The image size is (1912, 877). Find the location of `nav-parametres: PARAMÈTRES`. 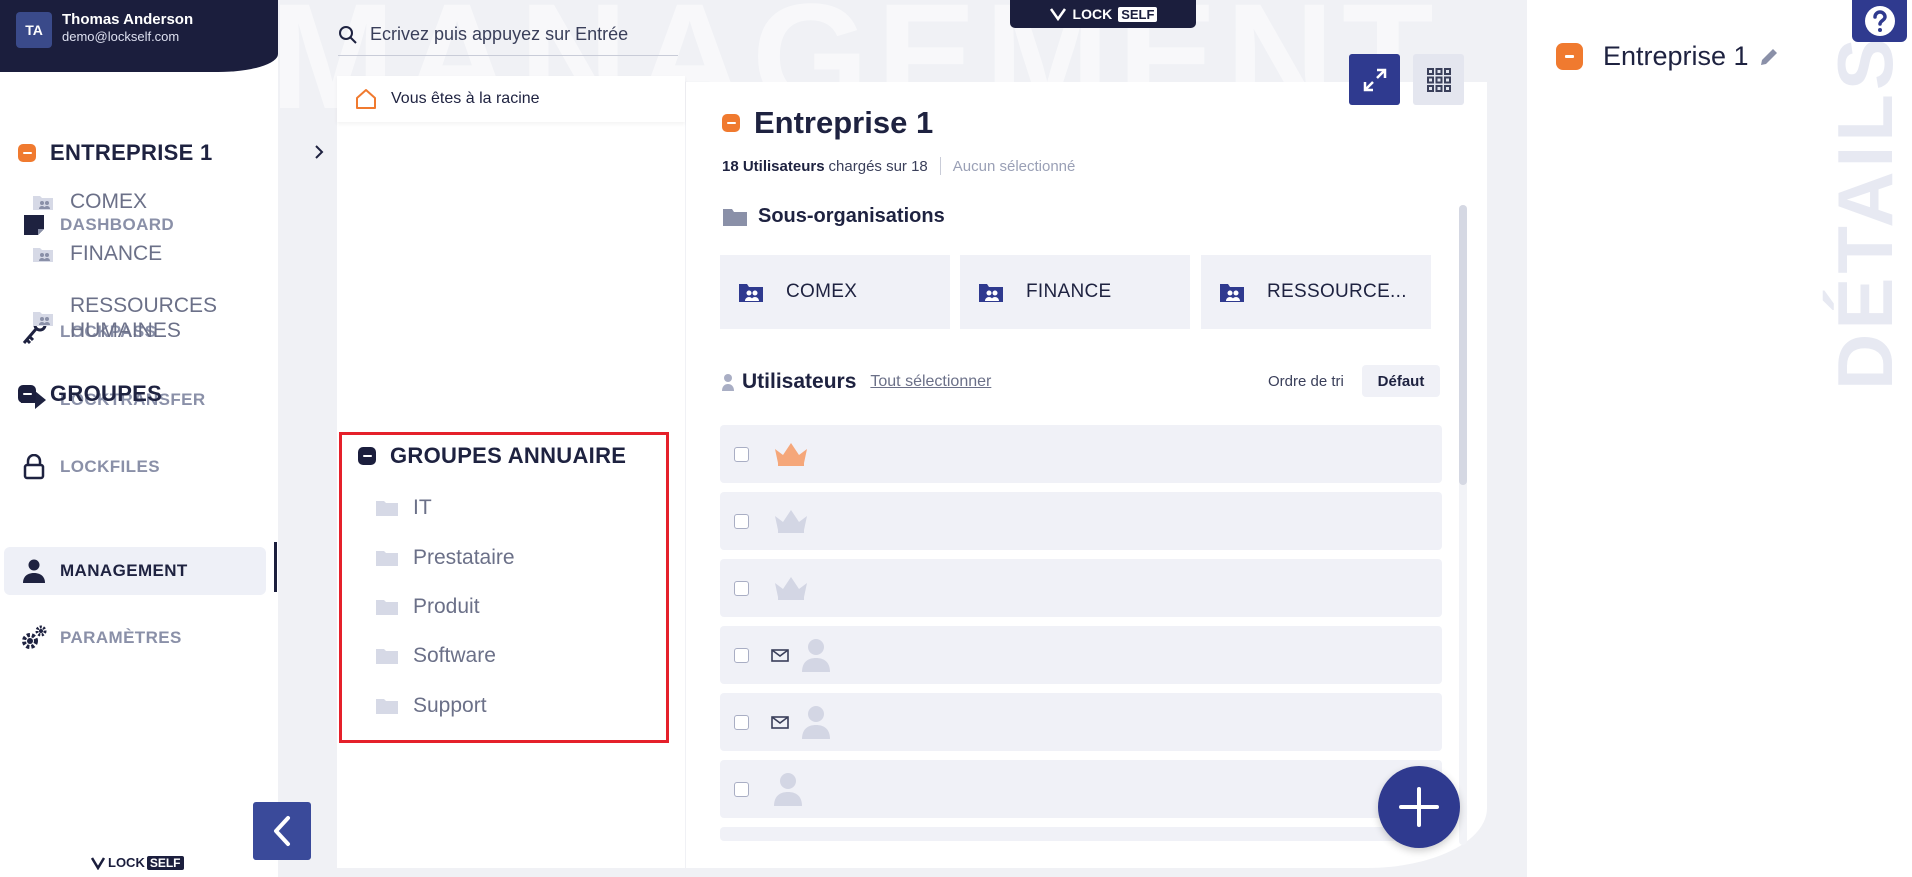

nav-parametres: PARAMÈTRES is located at coordinates (135, 638).